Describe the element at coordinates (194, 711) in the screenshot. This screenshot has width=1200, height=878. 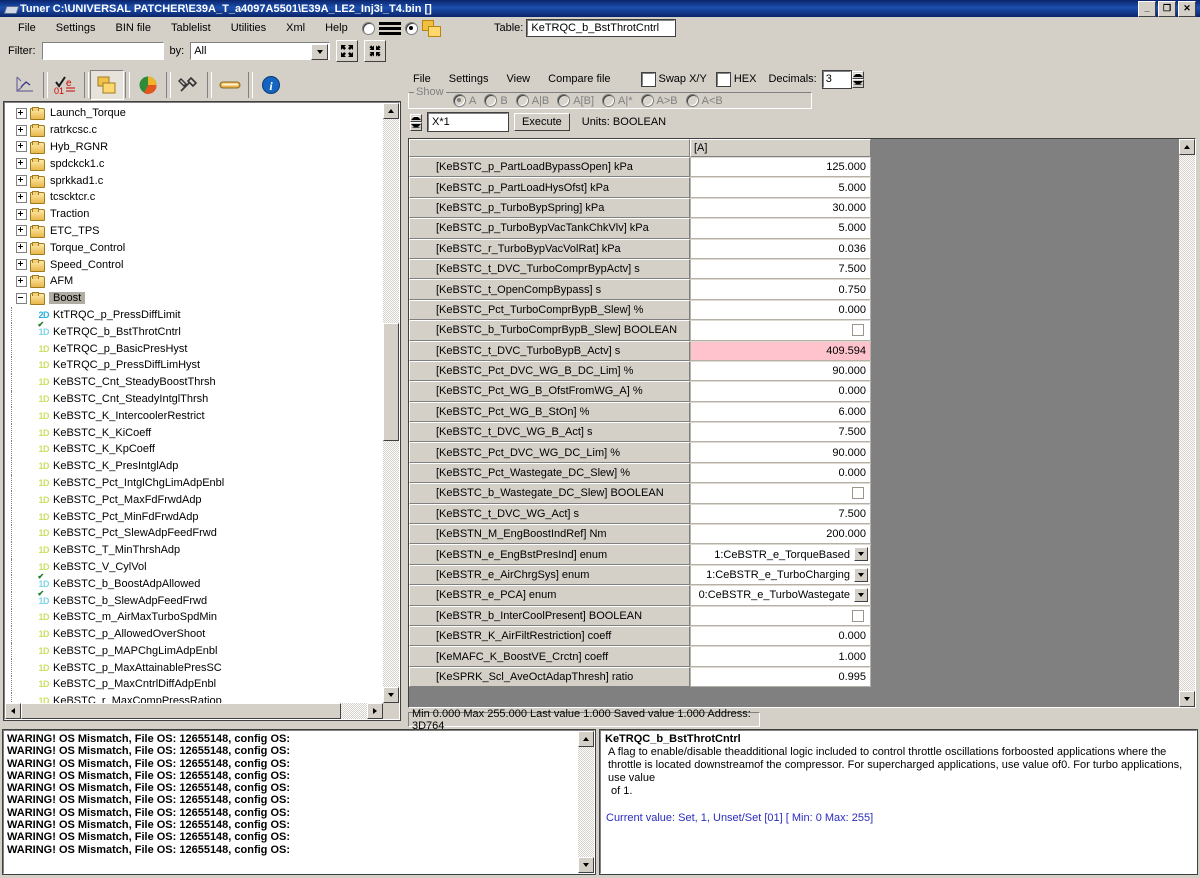
I see `tree-horizontal-scrollbar` at that location.